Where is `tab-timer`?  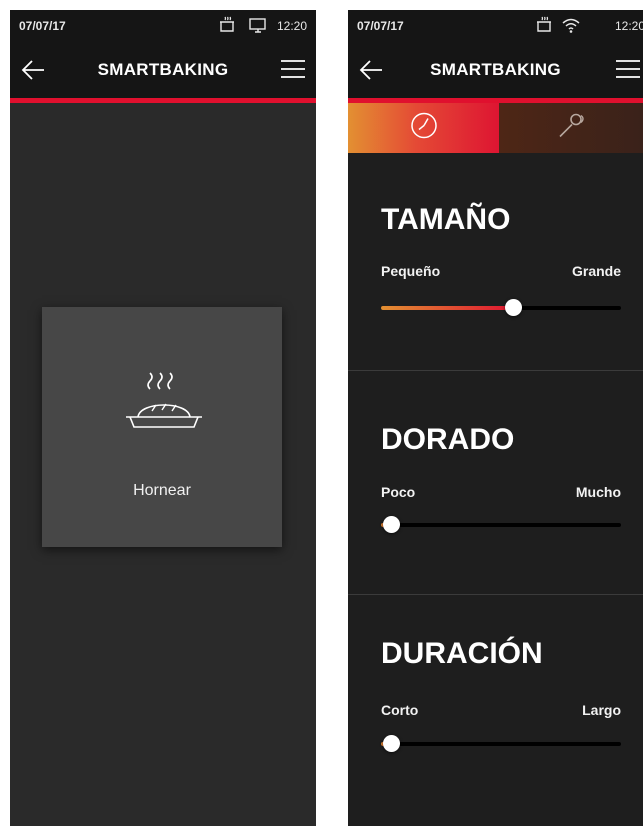 tab-timer is located at coordinates (423, 128).